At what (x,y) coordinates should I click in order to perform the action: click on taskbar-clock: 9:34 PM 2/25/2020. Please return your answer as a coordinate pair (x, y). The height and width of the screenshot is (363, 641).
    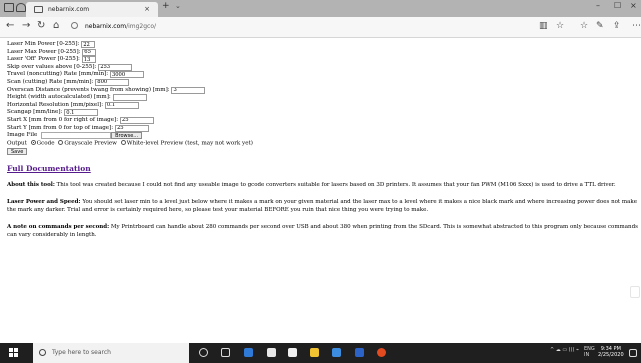
    Looking at the image, I should click on (611, 352).